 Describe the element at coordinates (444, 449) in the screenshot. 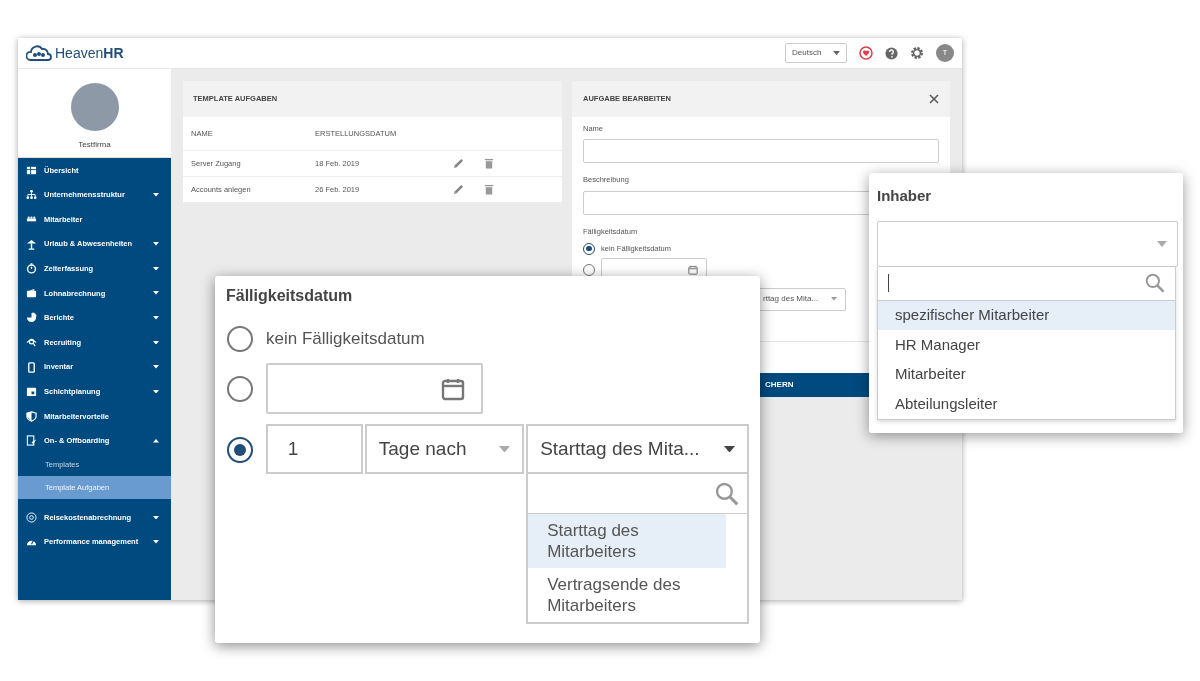

I see `unit-select: Tage nach` at that location.